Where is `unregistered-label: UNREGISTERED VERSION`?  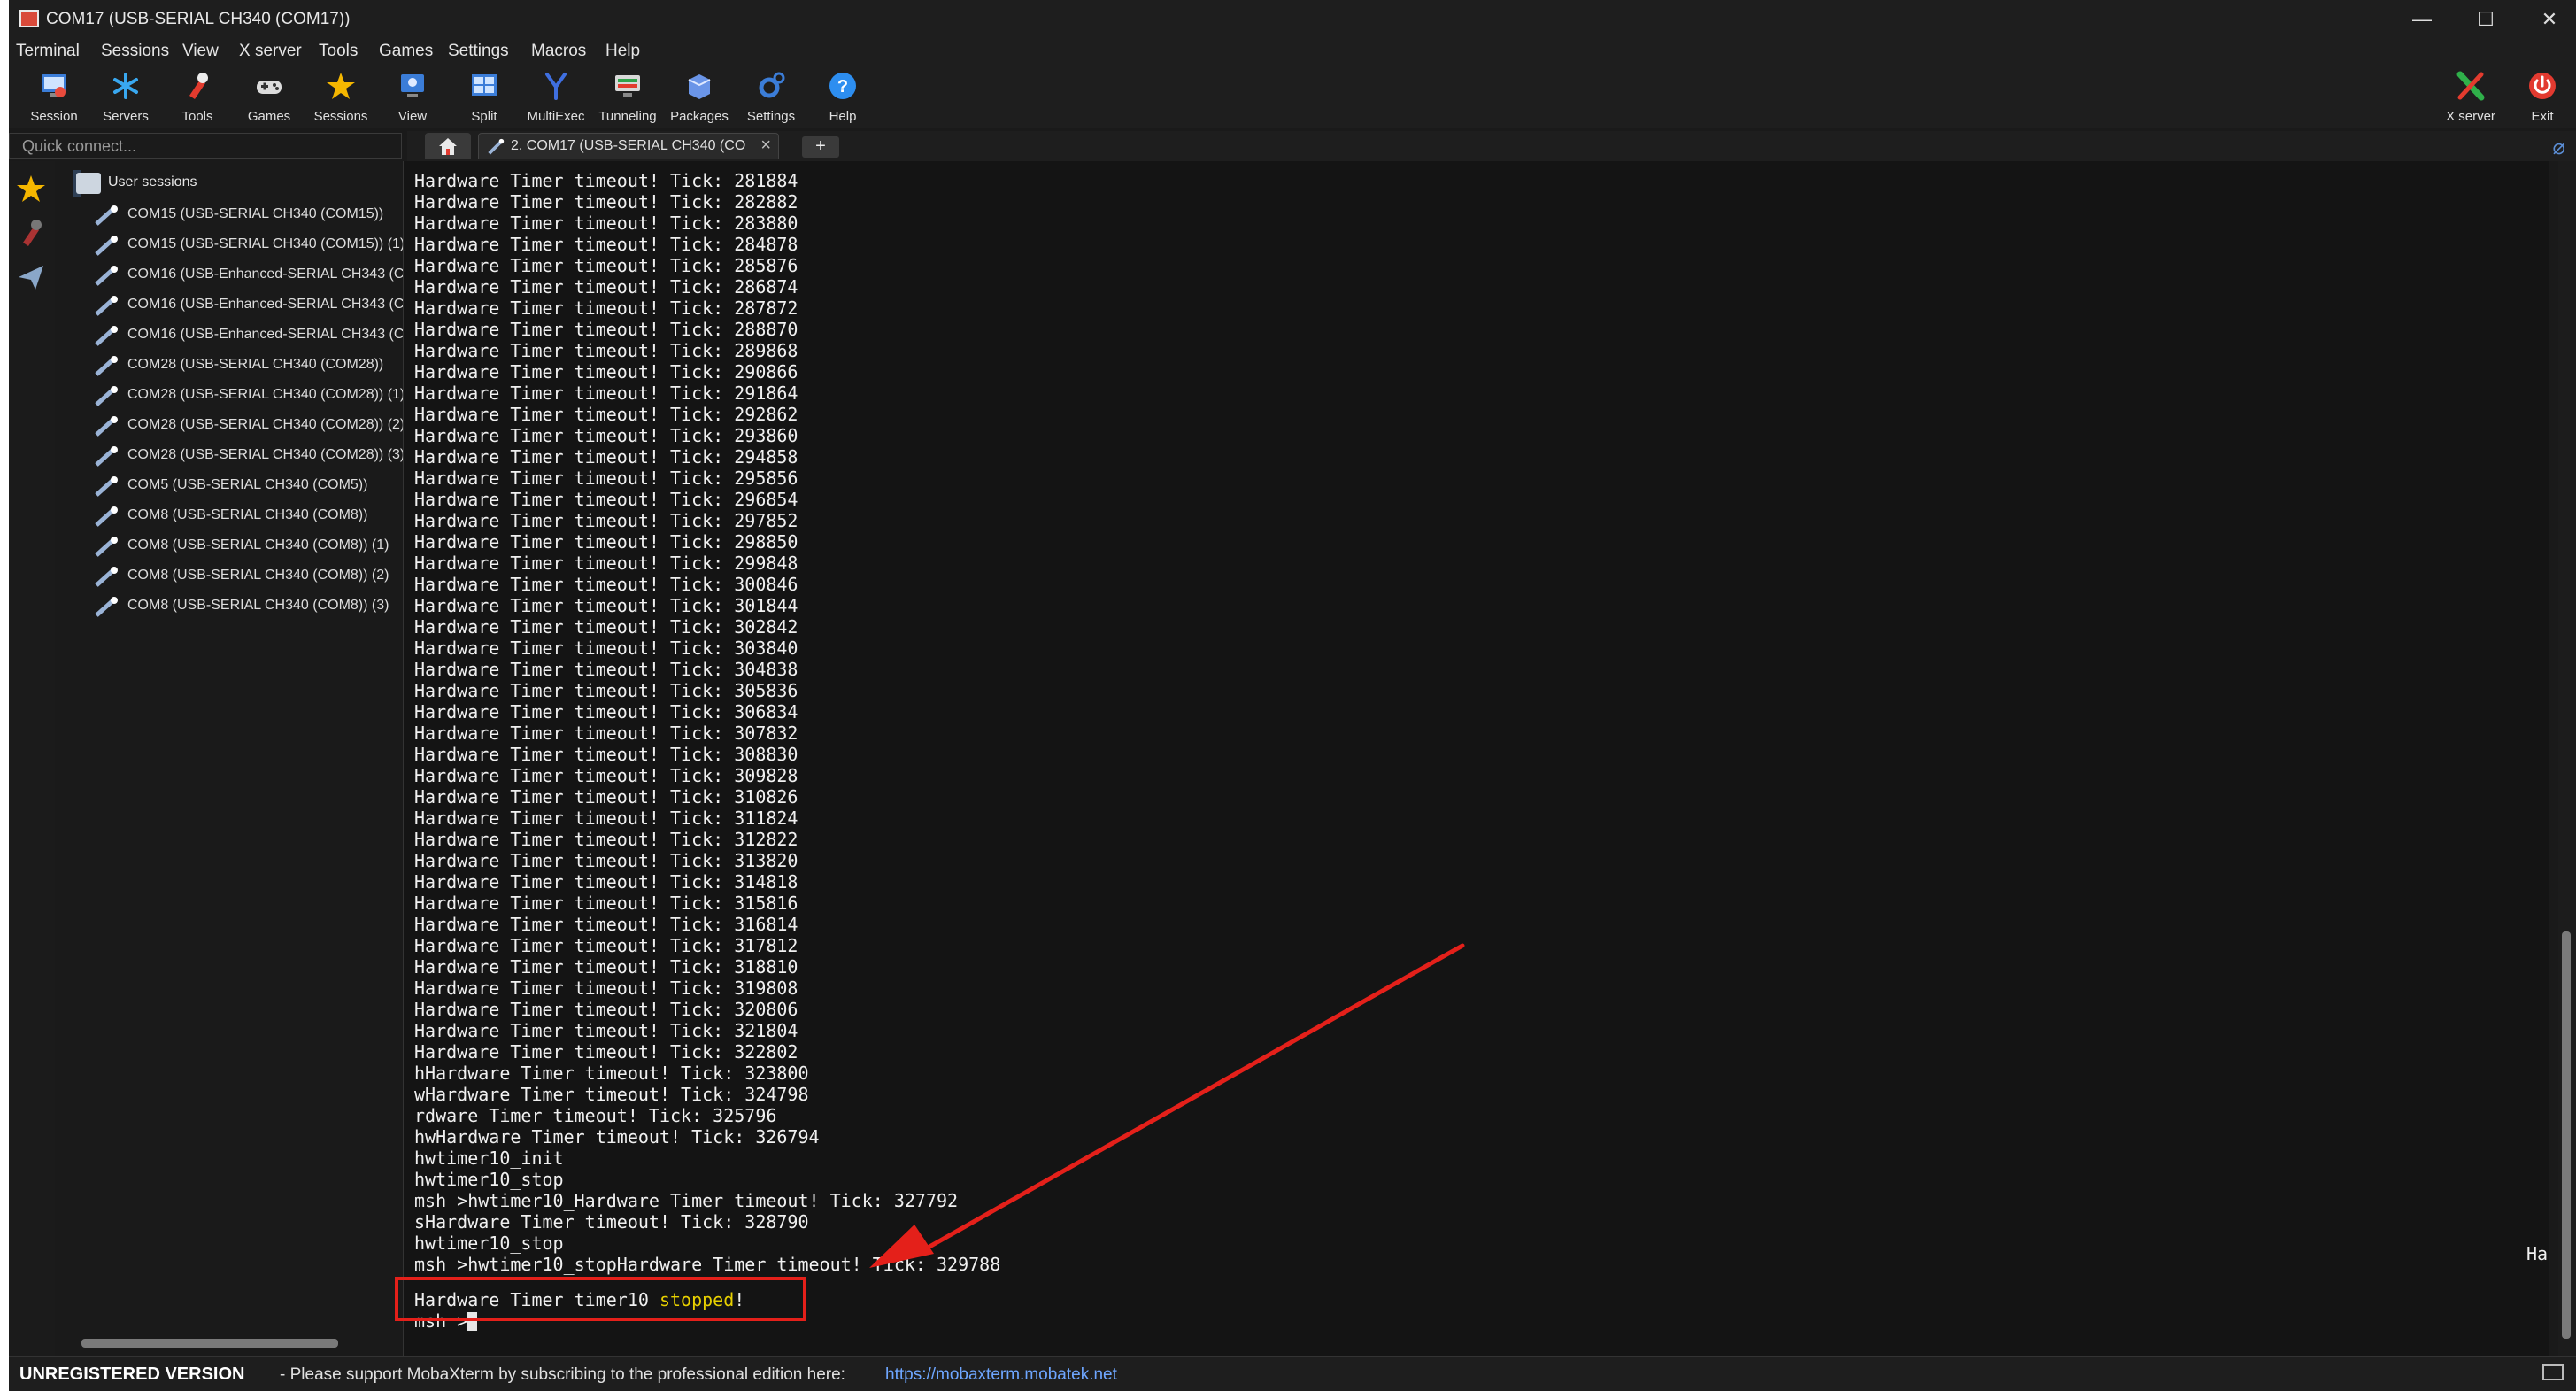 unregistered-label: UNREGISTERED VERSION is located at coordinates (132, 1374).